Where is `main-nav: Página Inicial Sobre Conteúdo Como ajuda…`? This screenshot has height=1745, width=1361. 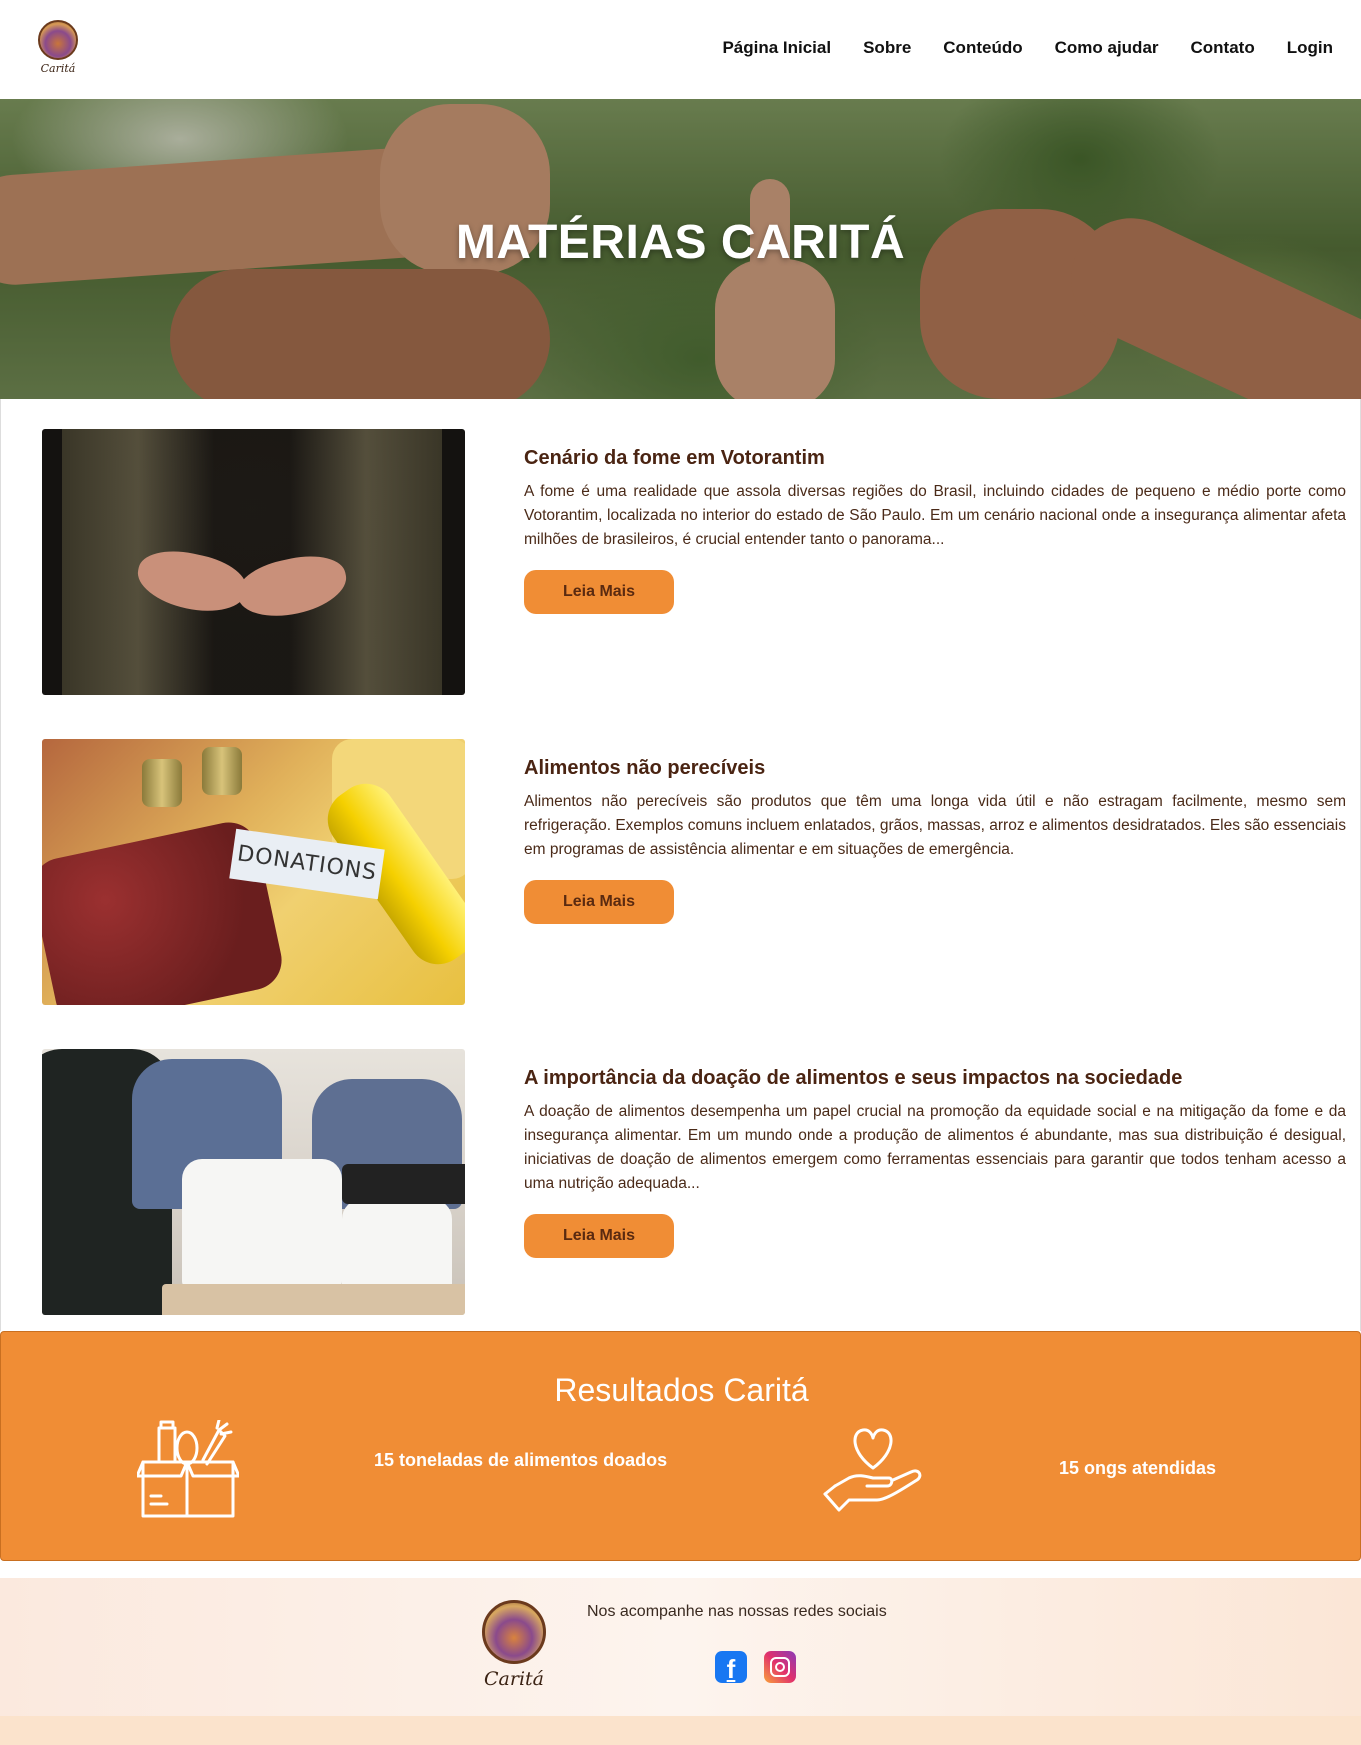
main-nav: Página Inicial Sobre Conteúdo Como ajuda… is located at coordinates (1027, 48).